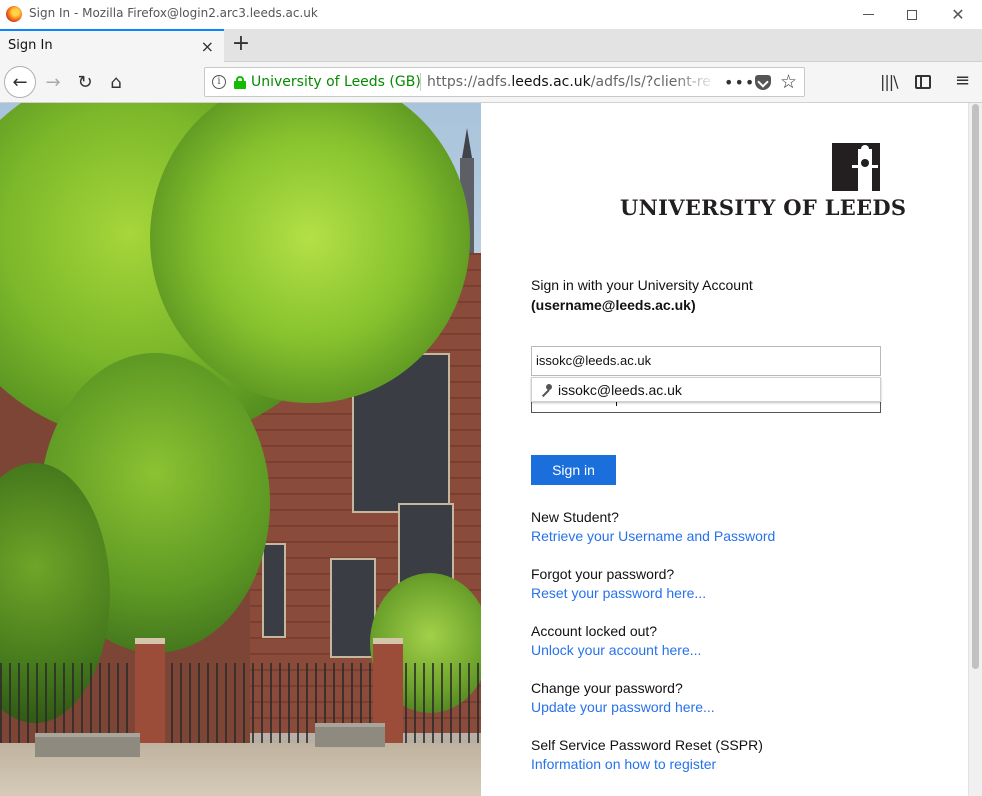 This screenshot has height=796, width=982. I want to click on new-tab-button: +, so click(241, 45).